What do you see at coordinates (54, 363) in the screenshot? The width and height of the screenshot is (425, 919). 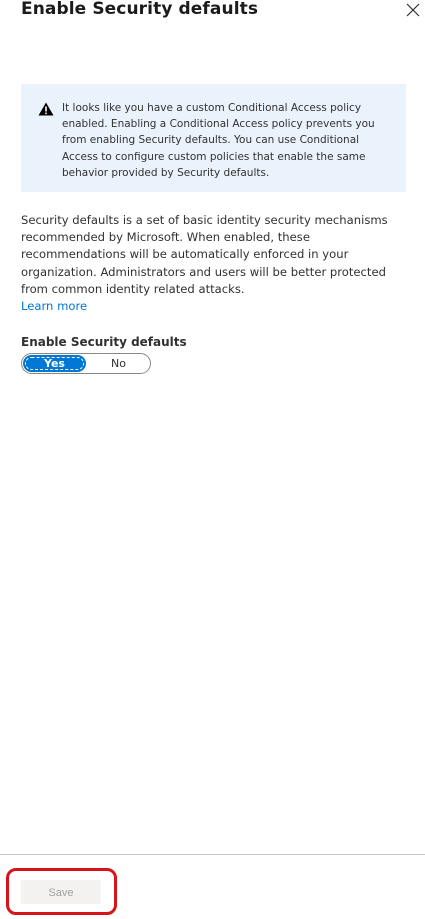 I see `toggle-yes-option: Yes` at bounding box center [54, 363].